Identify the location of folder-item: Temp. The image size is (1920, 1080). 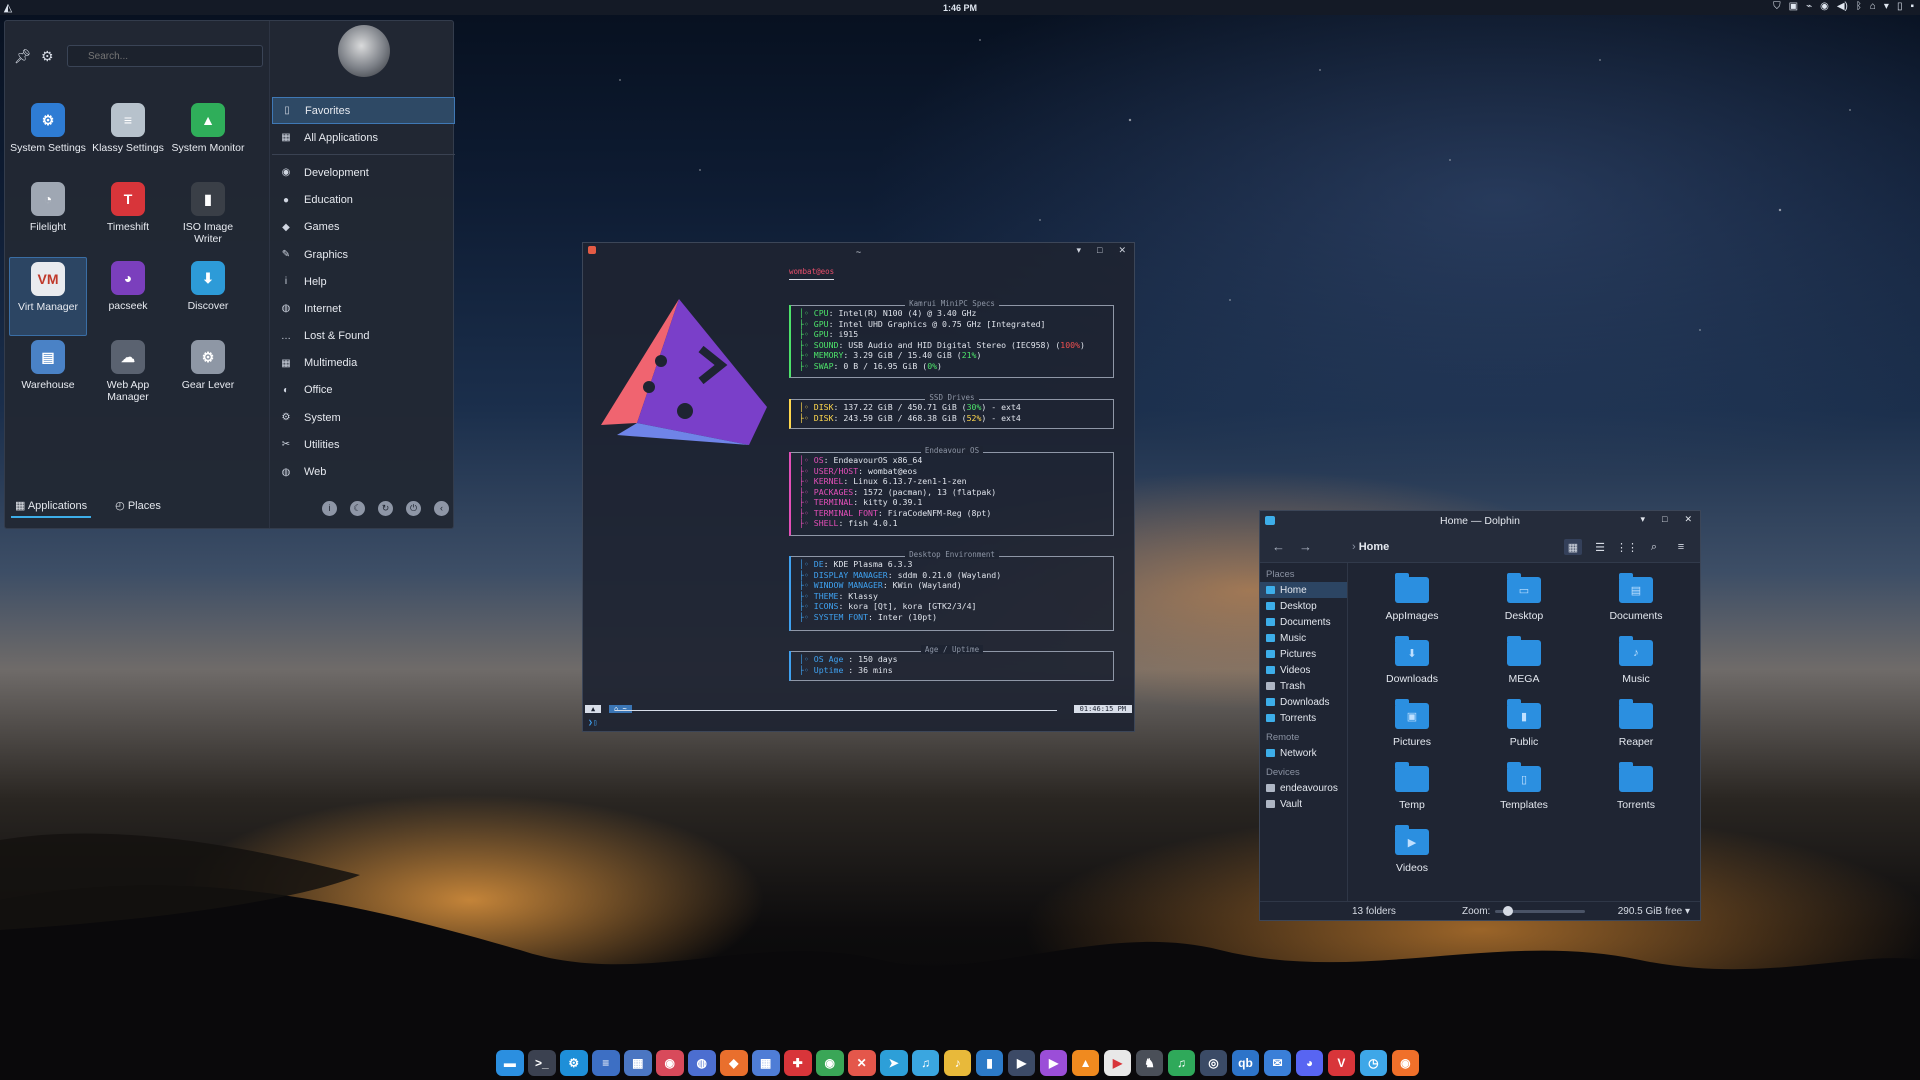
(1412, 790).